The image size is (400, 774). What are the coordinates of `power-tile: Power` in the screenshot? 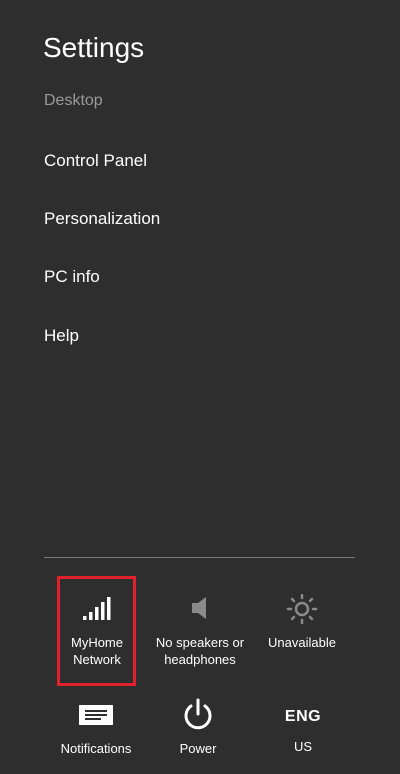 It's located at (198, 727).